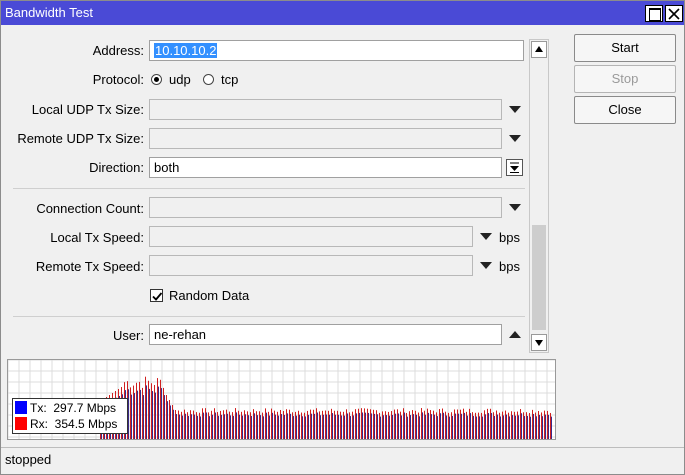  Describe the element at coordinates (486, 265) in the screenshot. I see `remote-tx-speed-dropdown-icon` at that location.